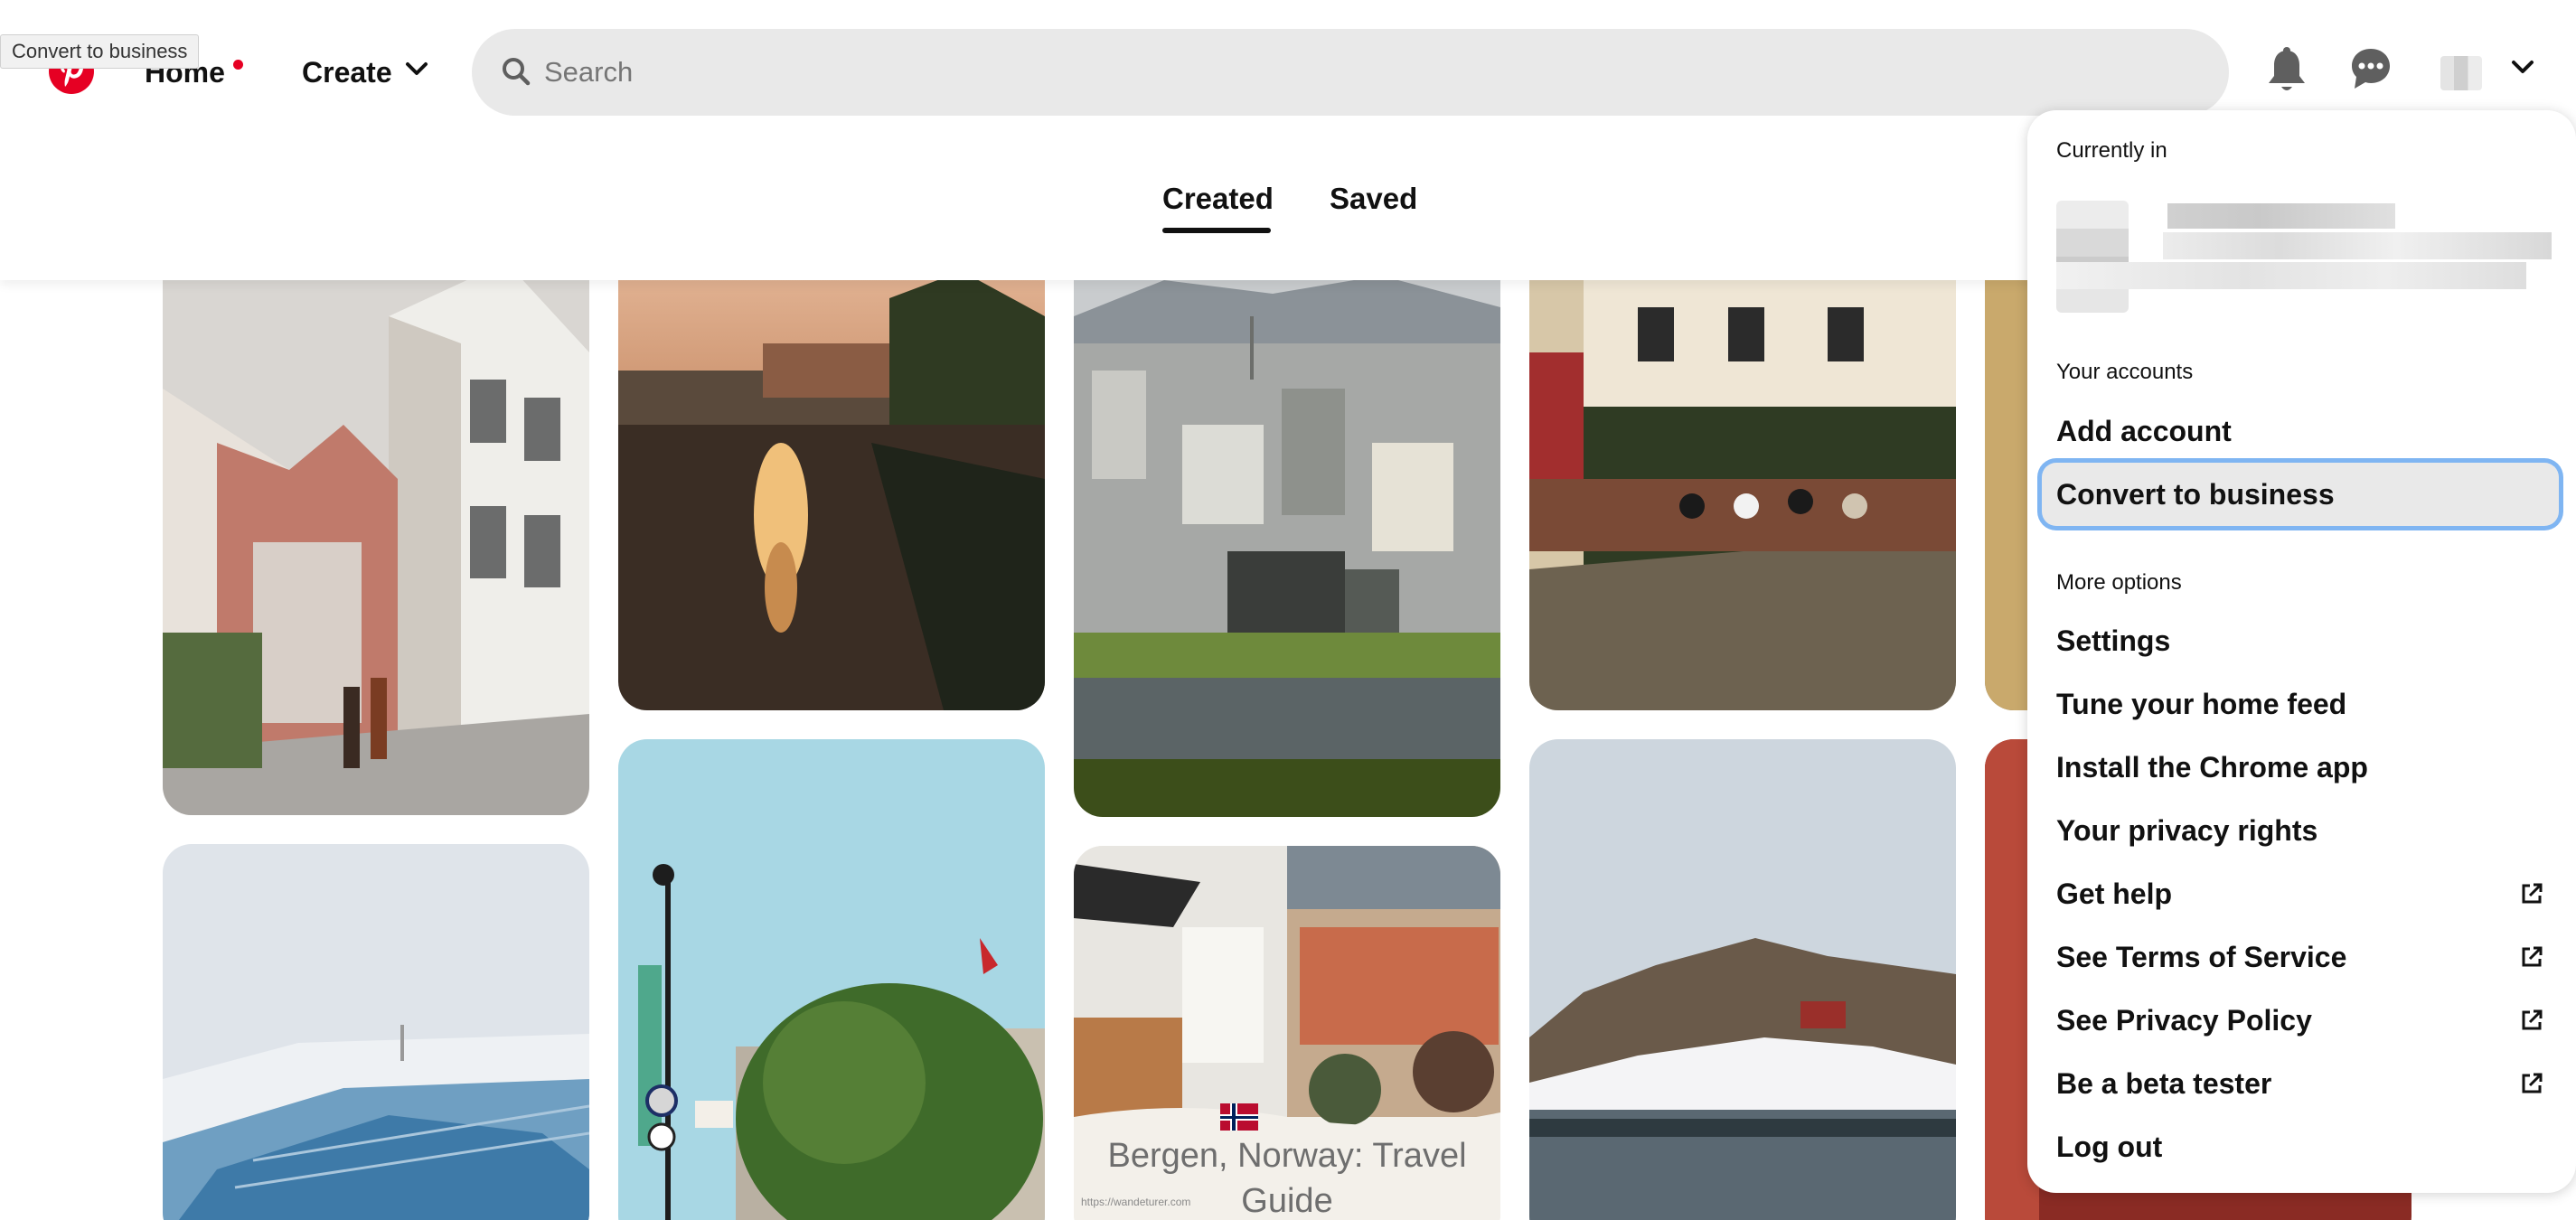  I want to click on menu-item-install-chrome-app: Install the Chrome app, so click(2301, 767).